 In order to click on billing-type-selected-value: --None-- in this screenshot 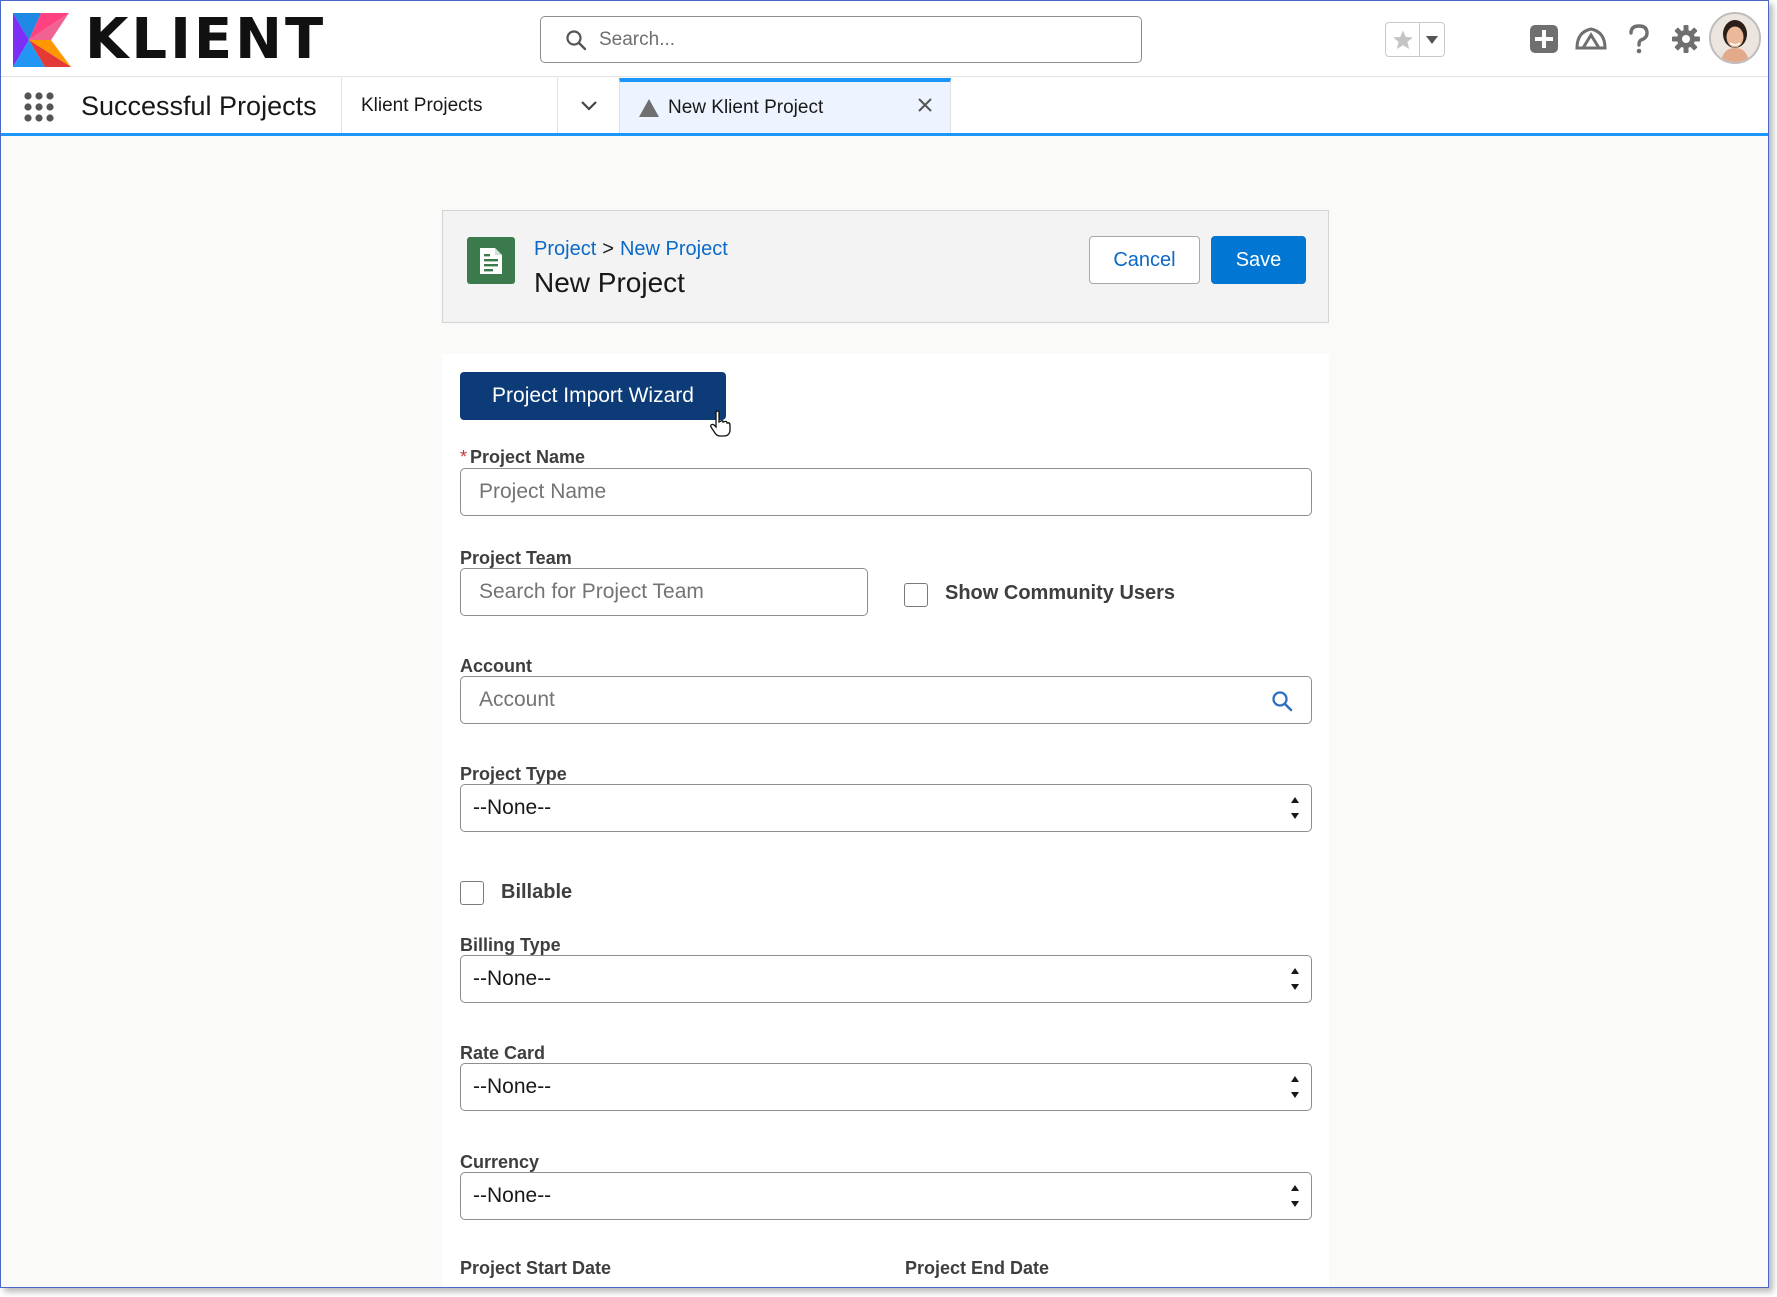, I will do `click(512, 978)`.